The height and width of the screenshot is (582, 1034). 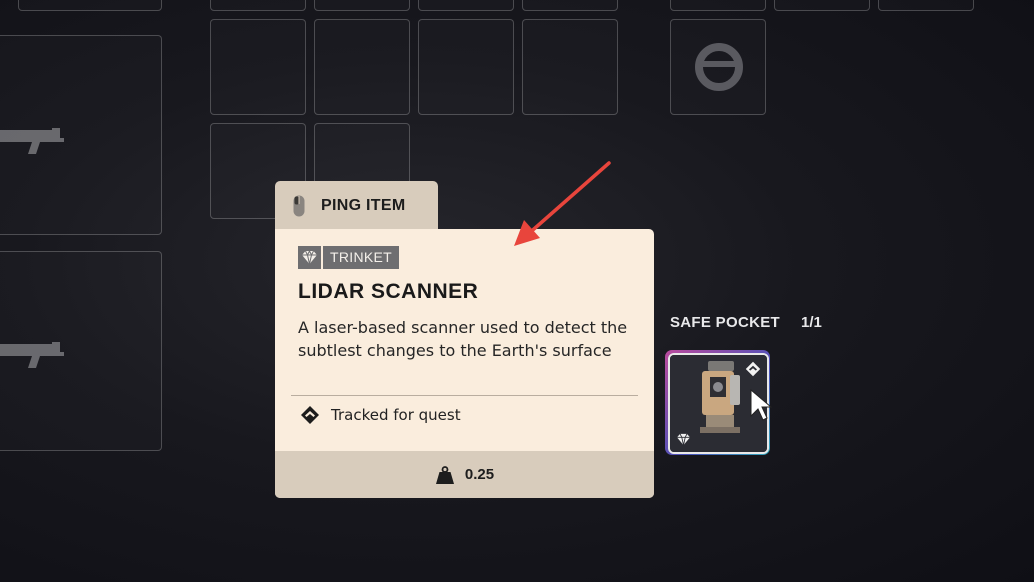 What do you see at coordinates (562, 203) in the screenshot?
I see `annotation-arrow` at bounding box center [562, 203].